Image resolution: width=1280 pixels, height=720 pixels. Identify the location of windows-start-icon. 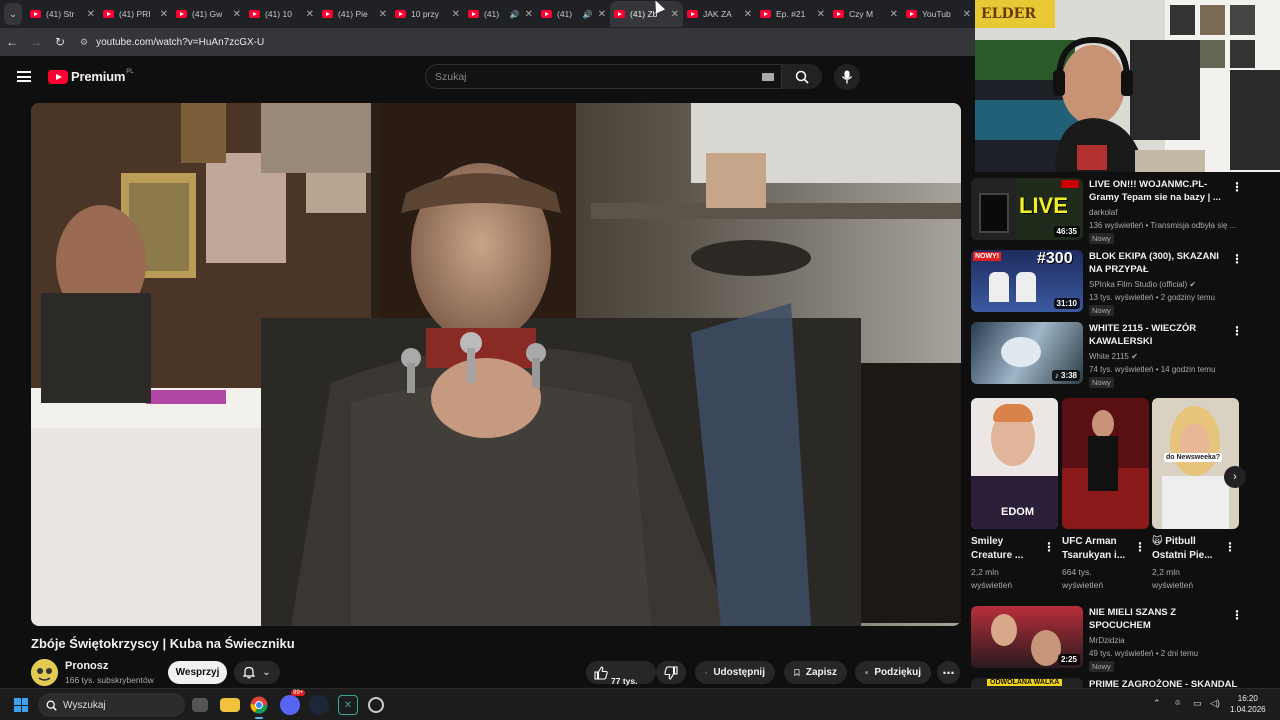
(21, 705).